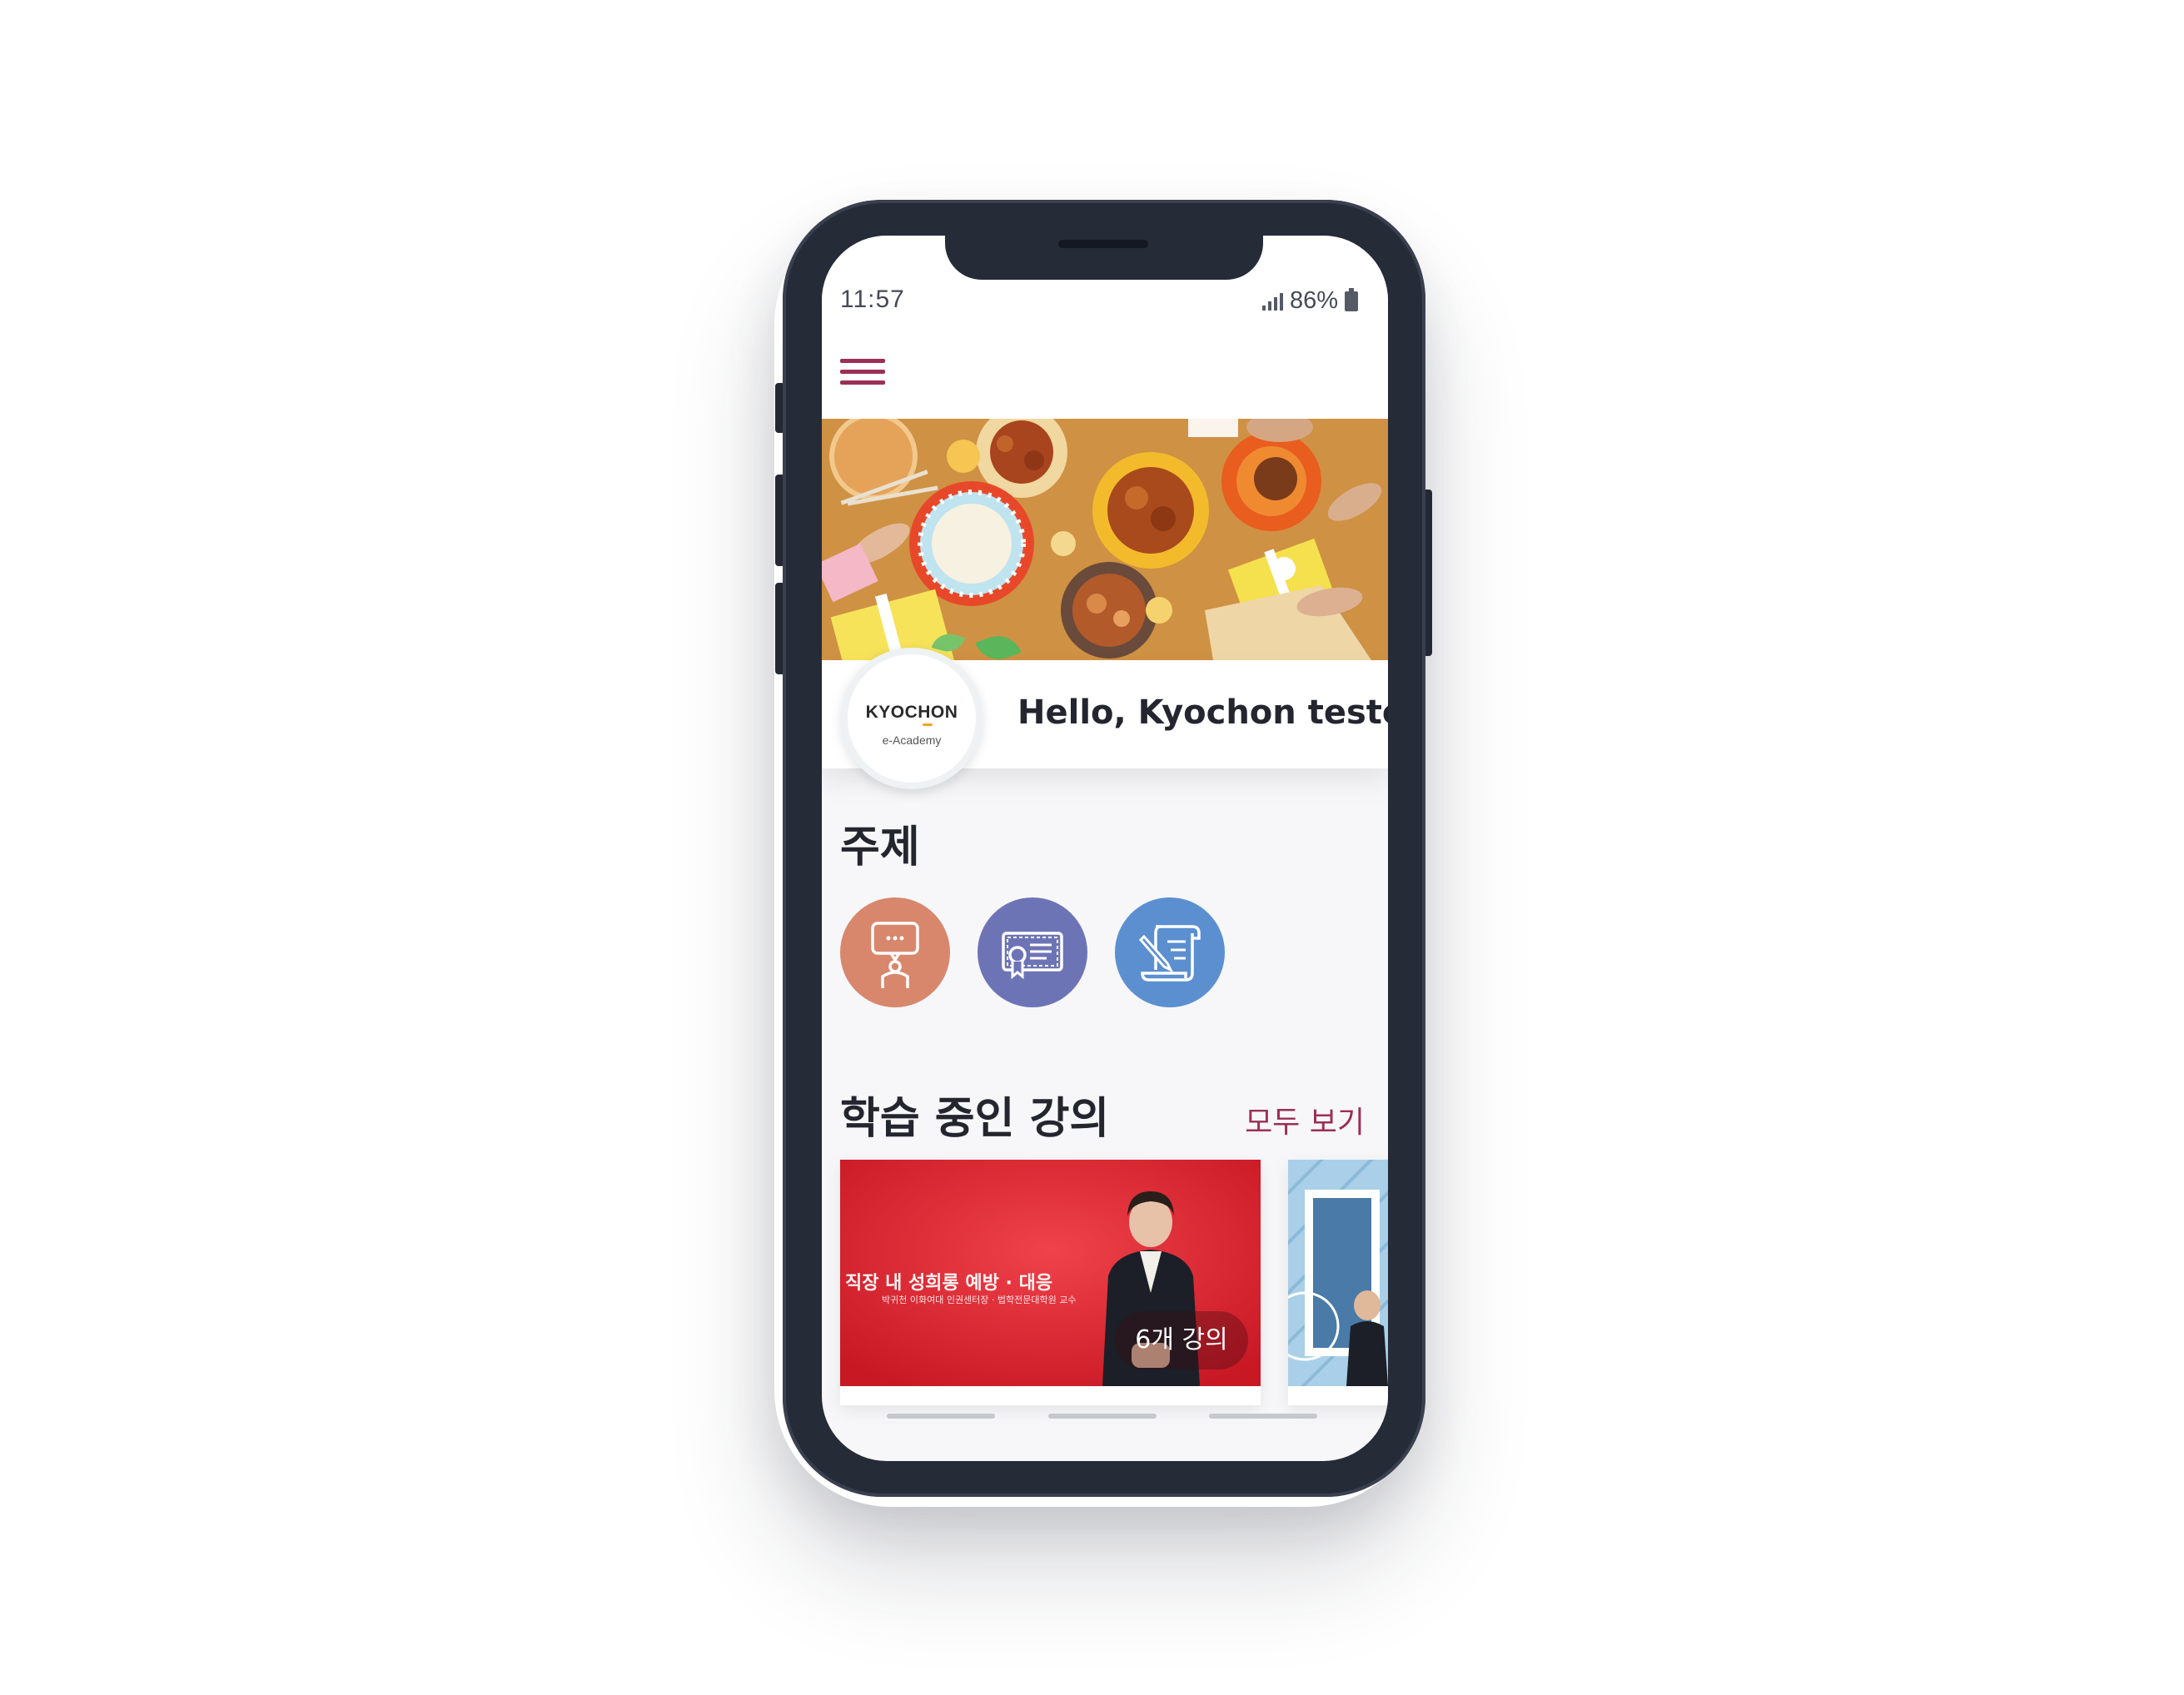  I want to click on topic-certificate-button, so click(1032, 952).